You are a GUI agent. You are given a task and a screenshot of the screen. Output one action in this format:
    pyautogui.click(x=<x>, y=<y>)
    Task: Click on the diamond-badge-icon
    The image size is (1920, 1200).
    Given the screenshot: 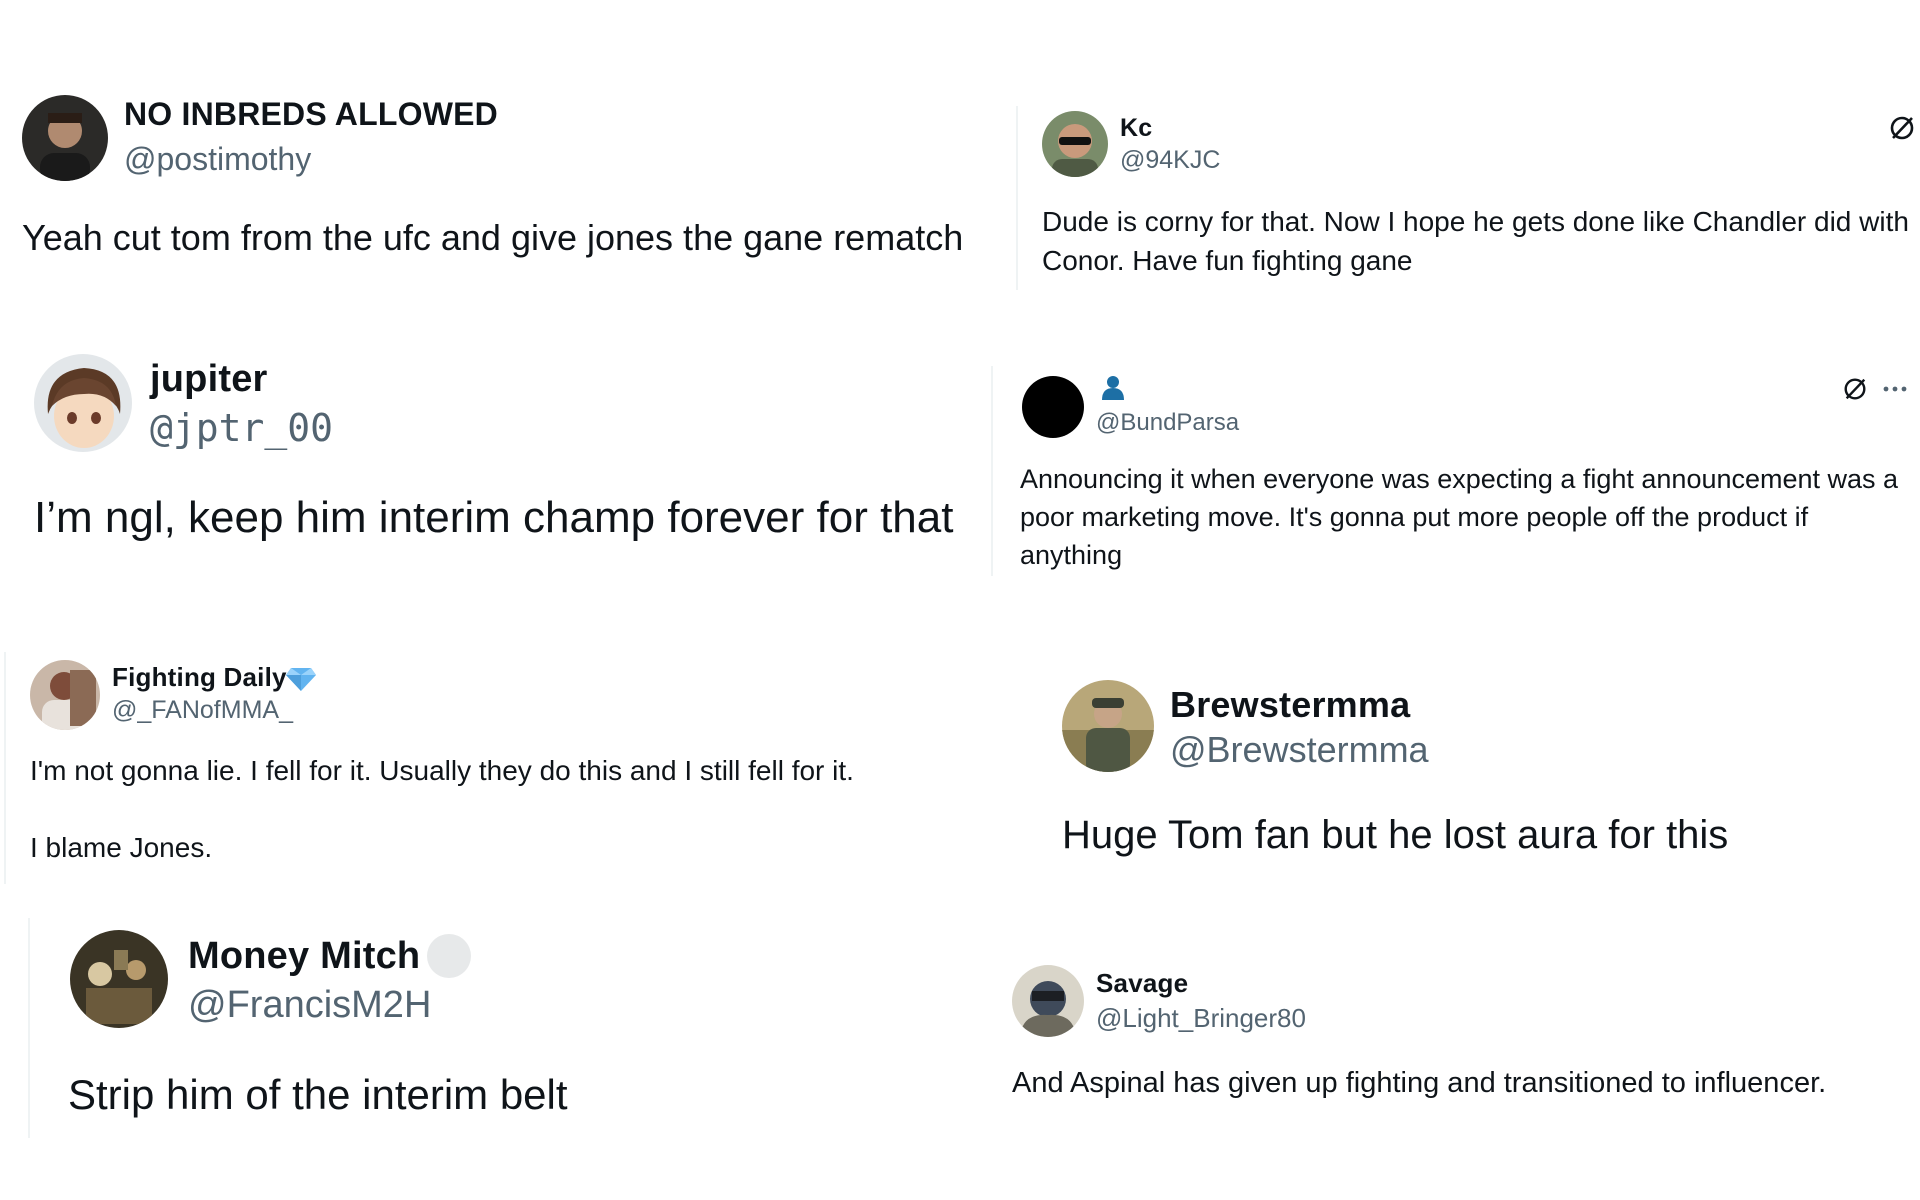 What is the action you would take?
    pyautogui.click(x=301, y=679)
    